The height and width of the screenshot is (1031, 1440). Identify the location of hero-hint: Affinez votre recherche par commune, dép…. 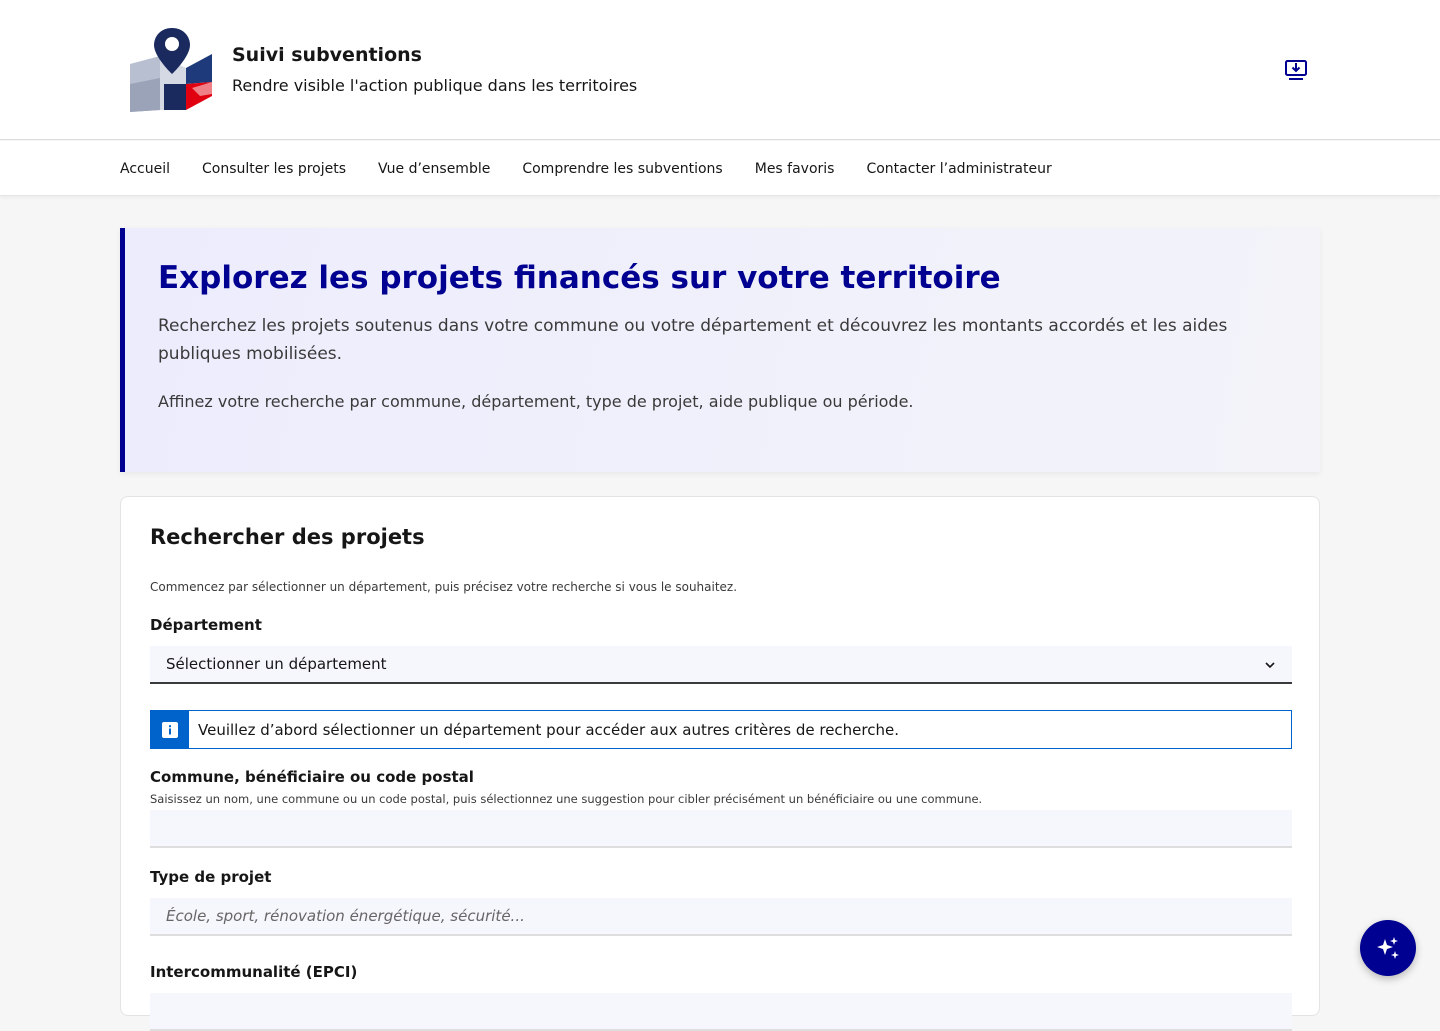
(536, 401).